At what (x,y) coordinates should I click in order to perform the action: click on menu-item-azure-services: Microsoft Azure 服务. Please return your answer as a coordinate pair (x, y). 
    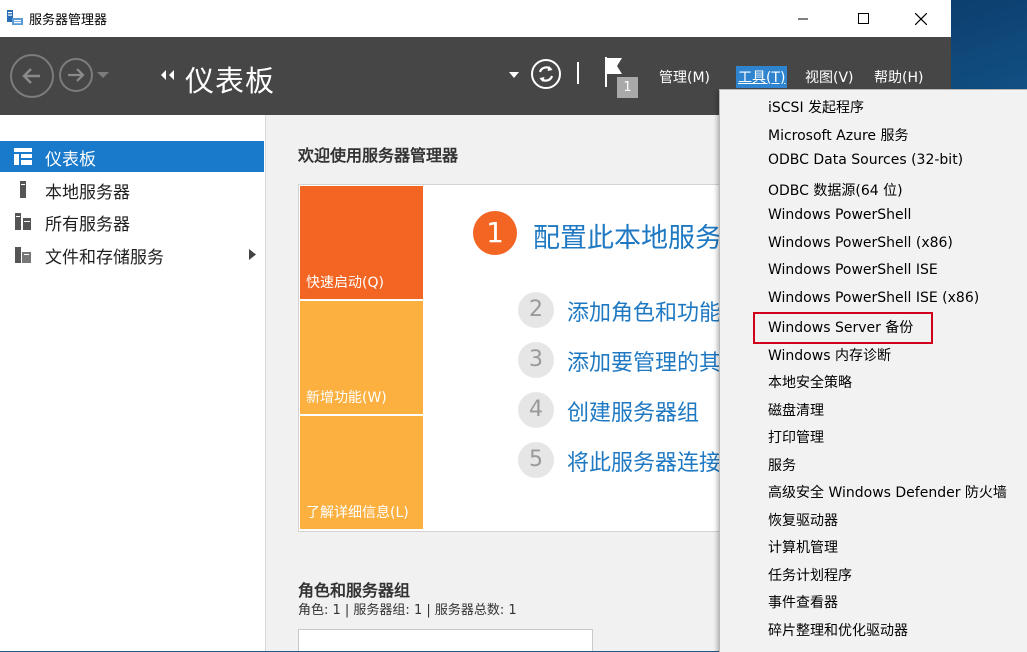
    Looking at the image, I should click on (873, 134).